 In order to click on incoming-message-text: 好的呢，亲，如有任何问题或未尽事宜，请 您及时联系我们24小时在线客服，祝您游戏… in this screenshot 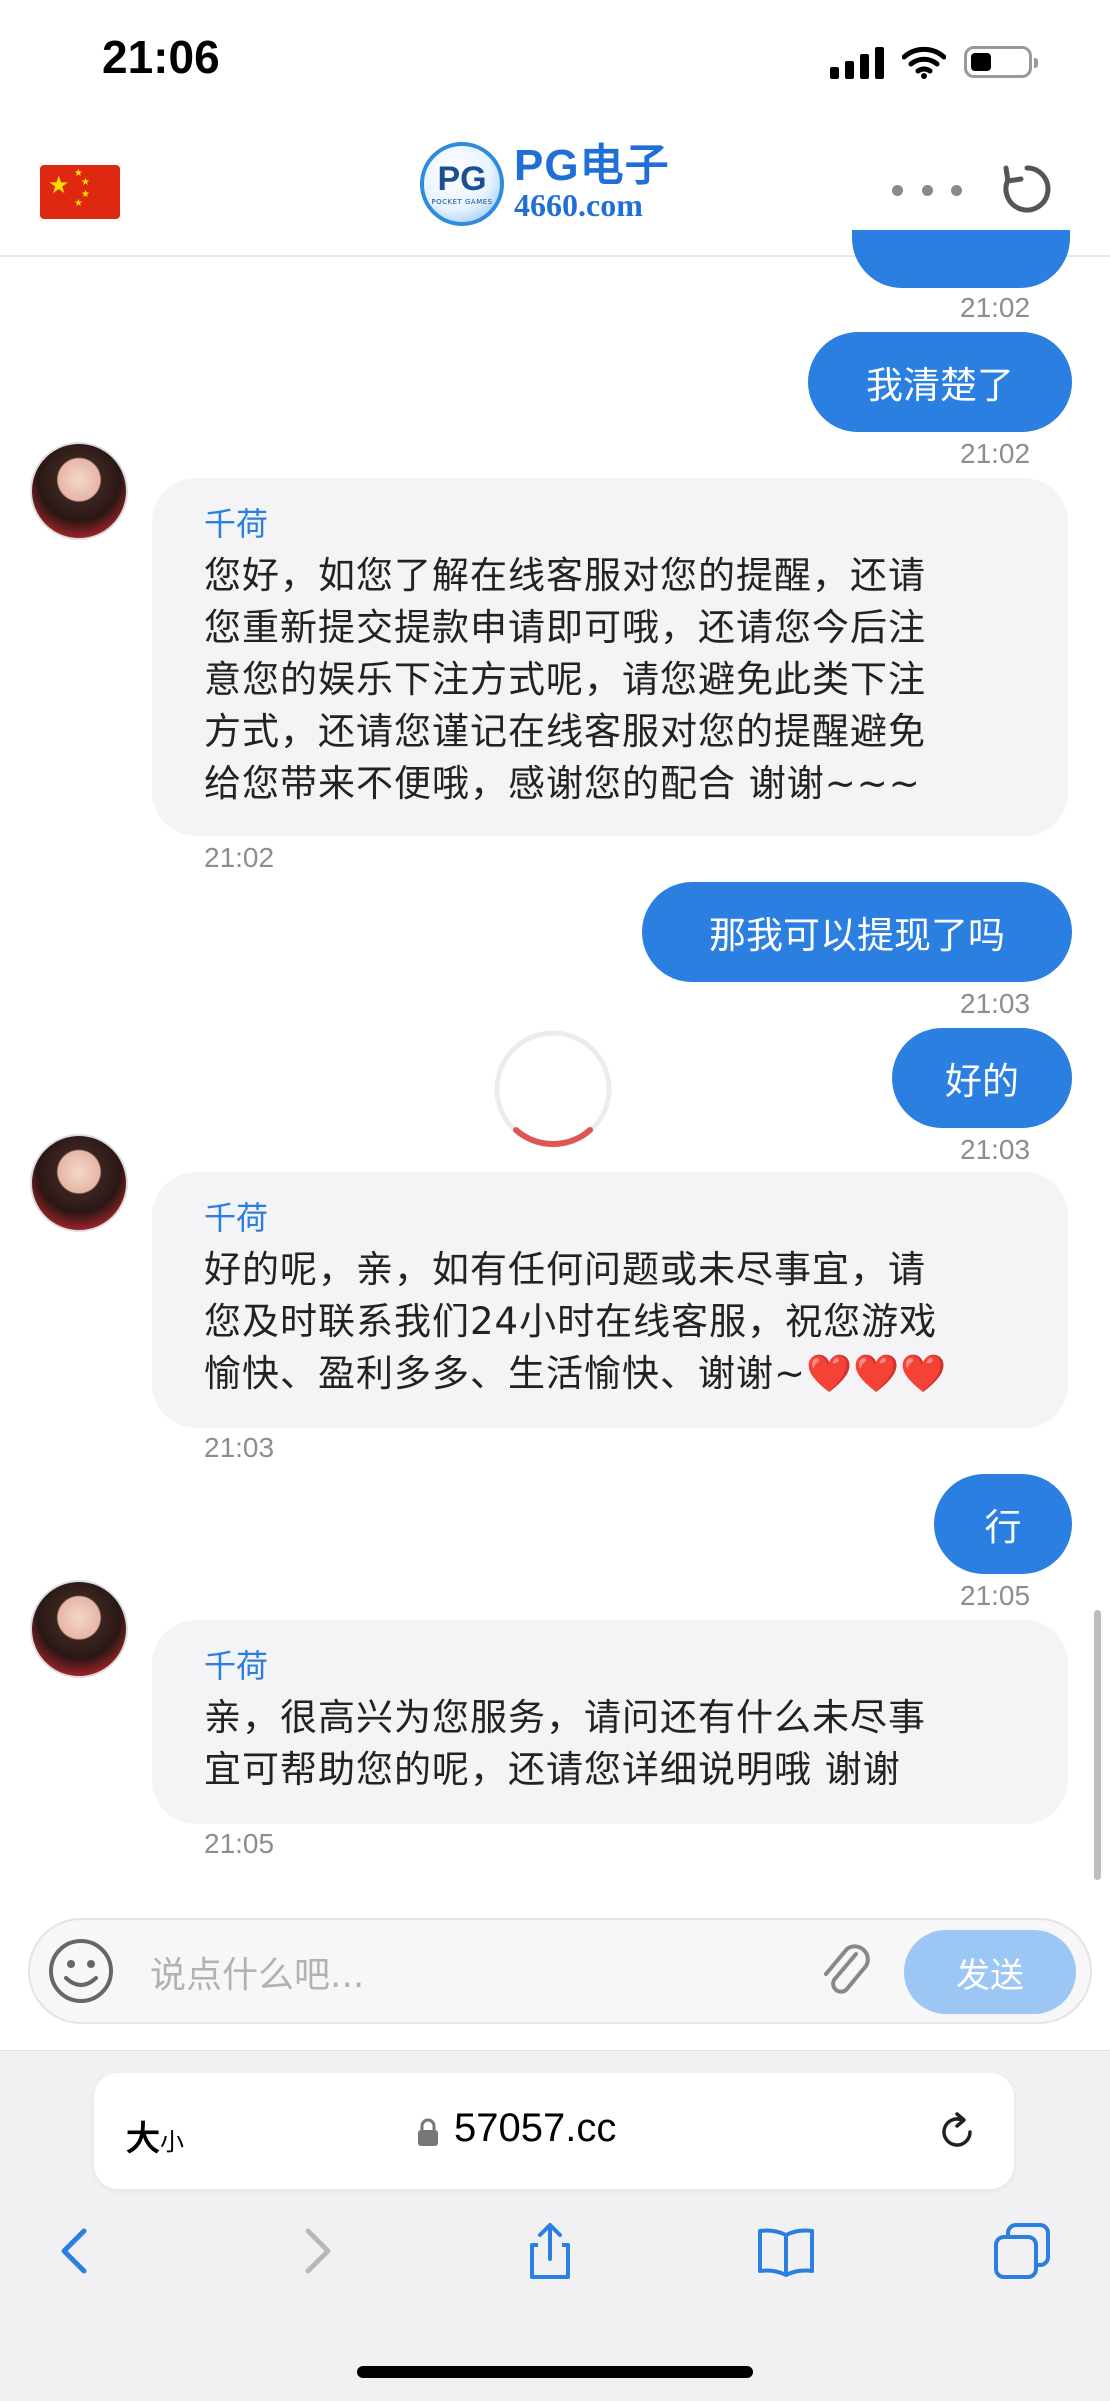, I will do `click(576, 1321)`.